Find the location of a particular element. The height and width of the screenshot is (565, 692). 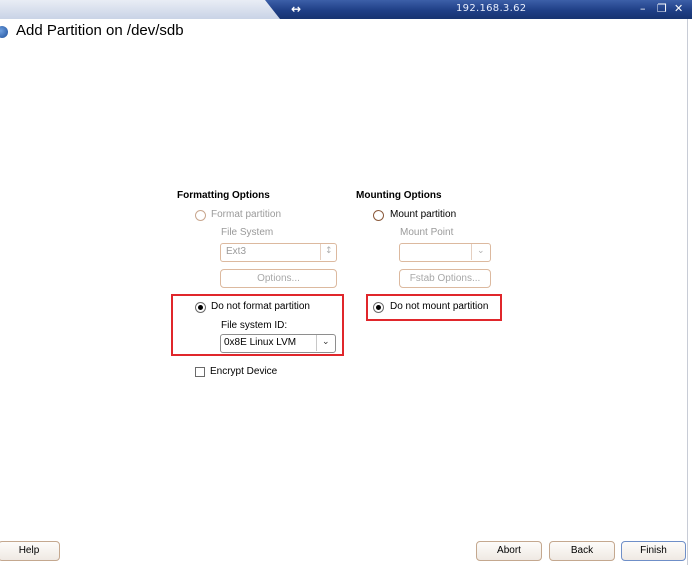

spin-arrows-icon: ↕ is located at coordinates (329, 251).